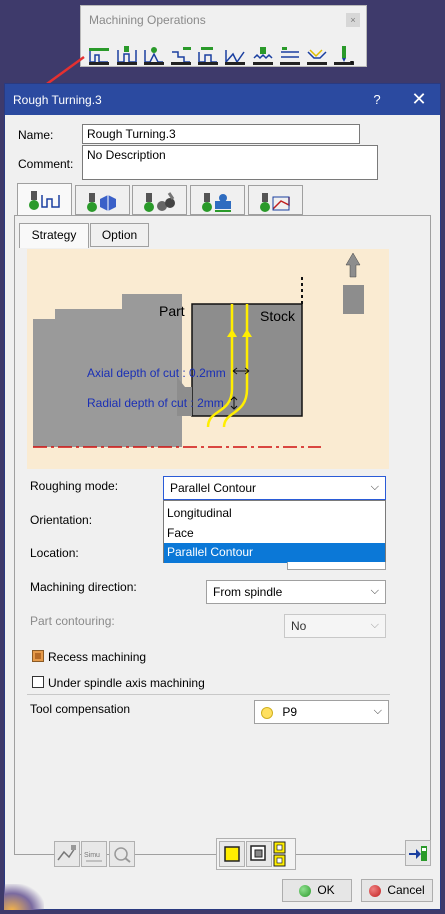 The height and width of the screenshot is (914, 445). What do you see at coordinates (99, 55) in the screenshot?
I see `rough-turning-icon` at bounding box center [99, 55].